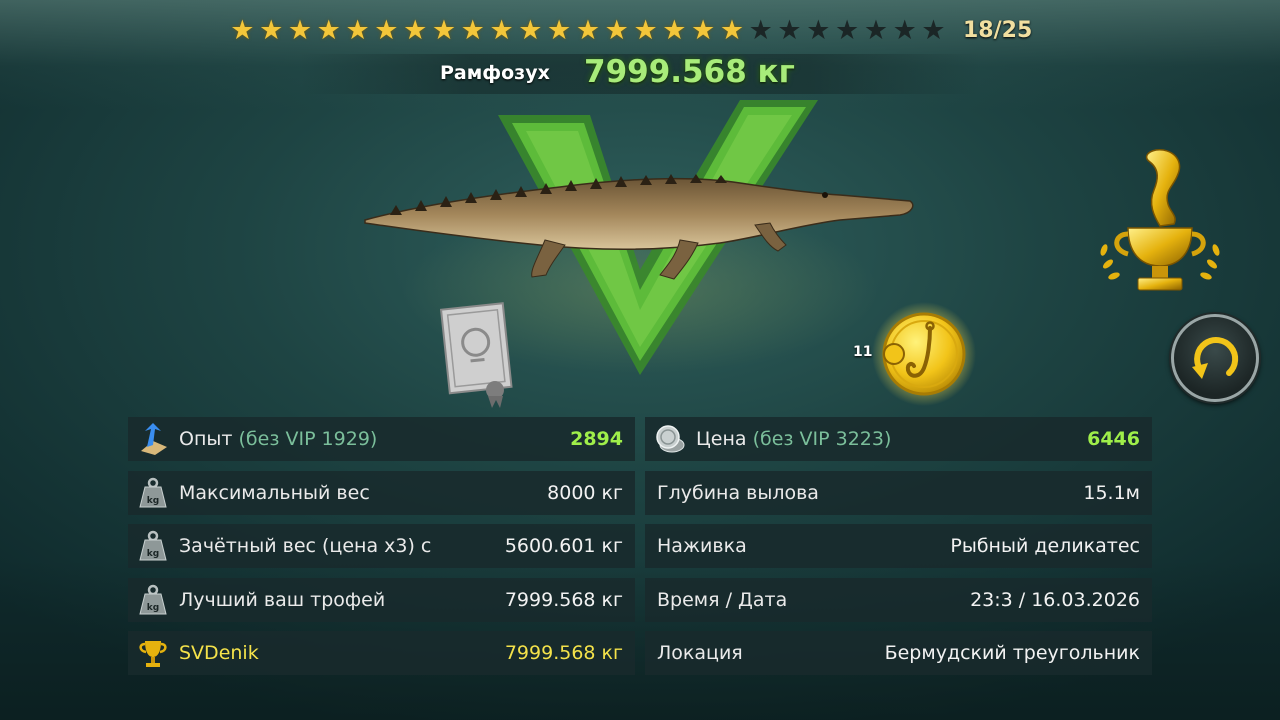  I want to click on stat-label: Цена, so click(721, 439).